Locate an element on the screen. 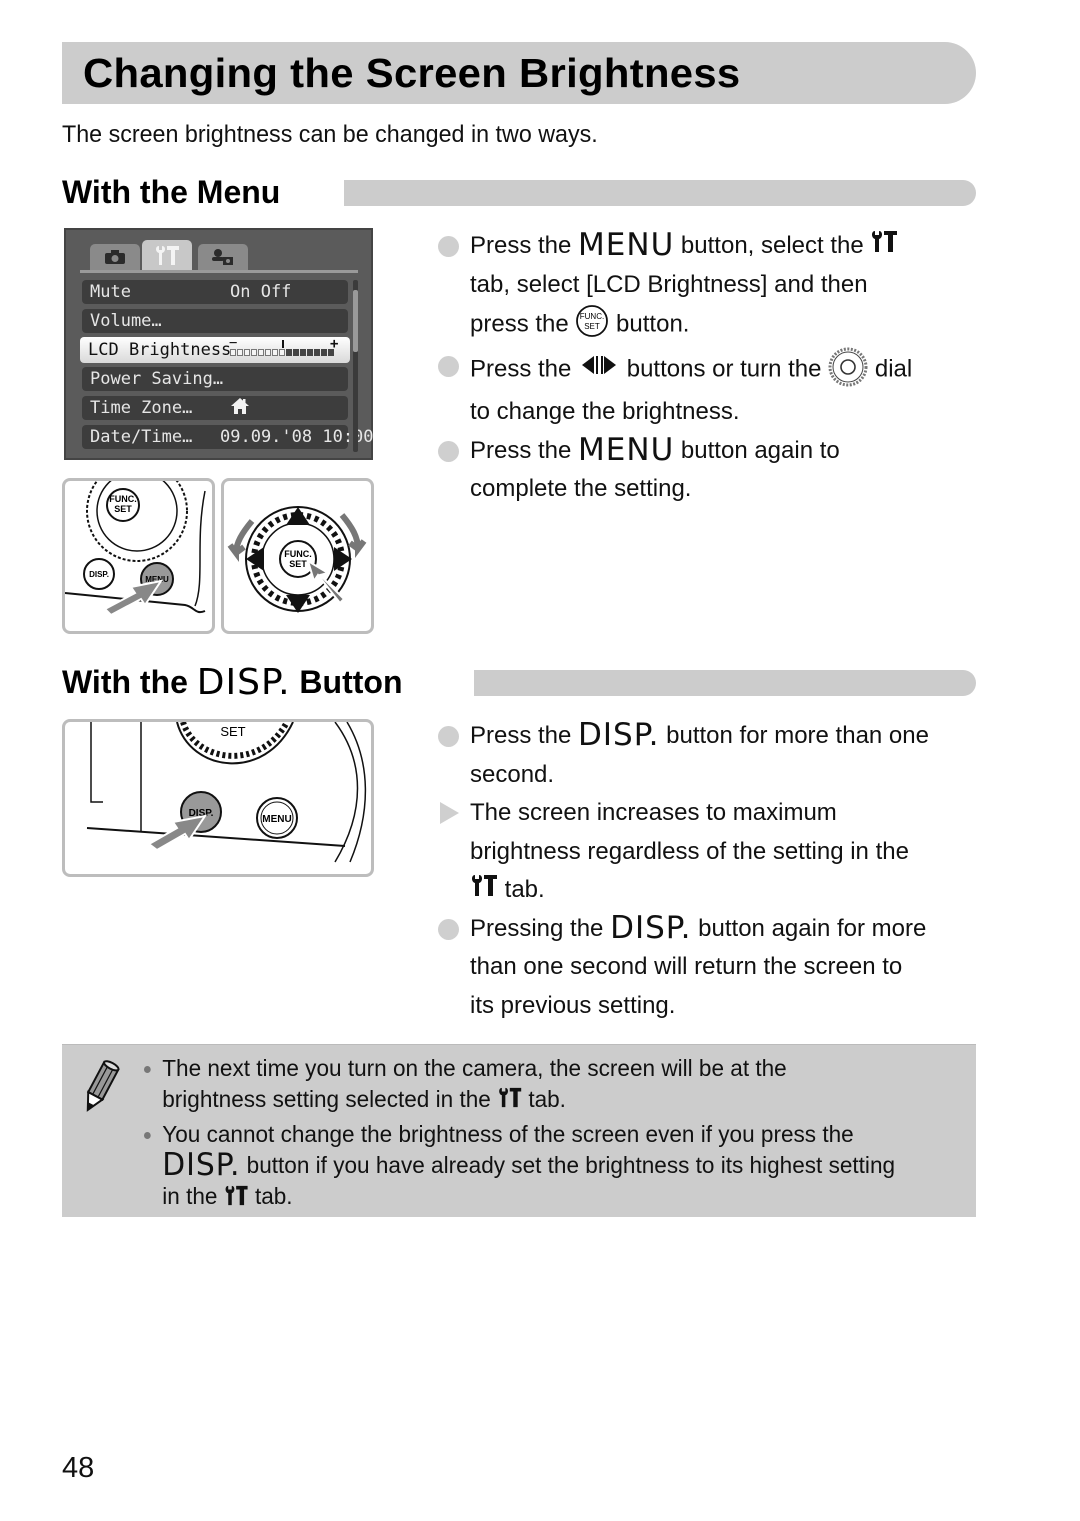 The height and width of the screenshot is (1521, 1080). lcd-tab-settings is located at coordinates (167, 255).